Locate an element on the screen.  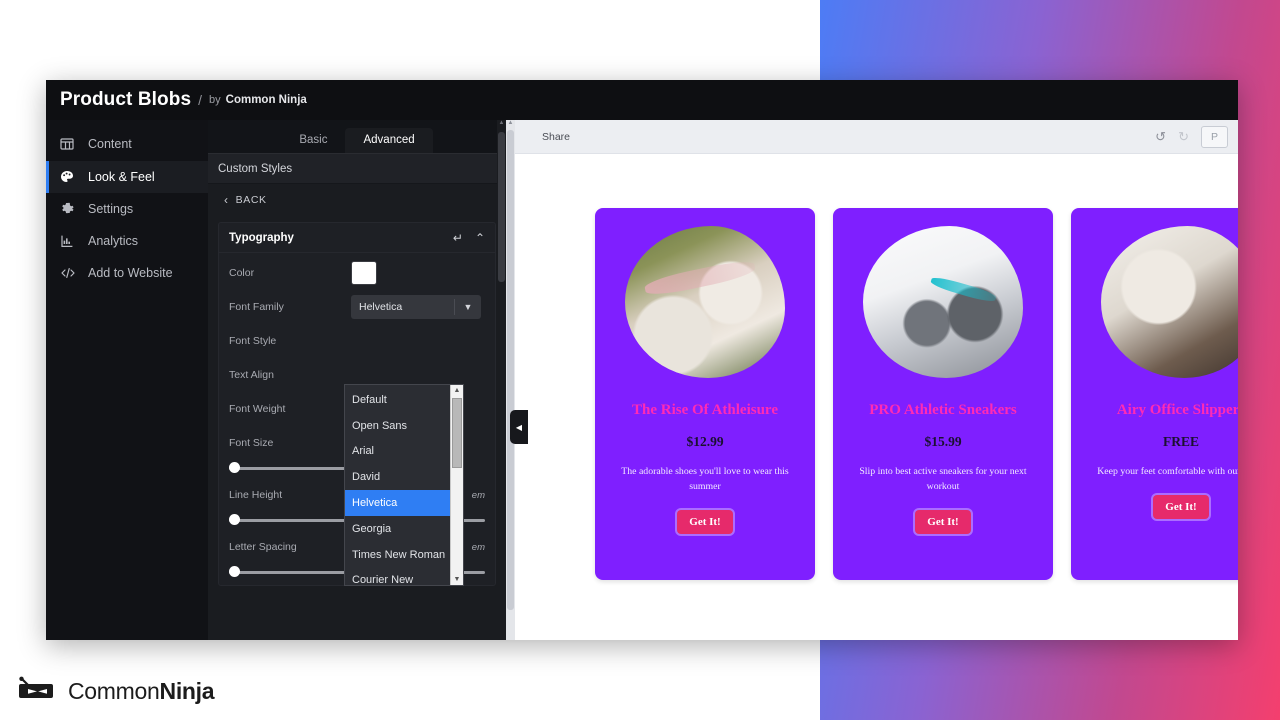
sidebar-item-look-and-feel: Look & Feel is located at coordinates (127, 177).